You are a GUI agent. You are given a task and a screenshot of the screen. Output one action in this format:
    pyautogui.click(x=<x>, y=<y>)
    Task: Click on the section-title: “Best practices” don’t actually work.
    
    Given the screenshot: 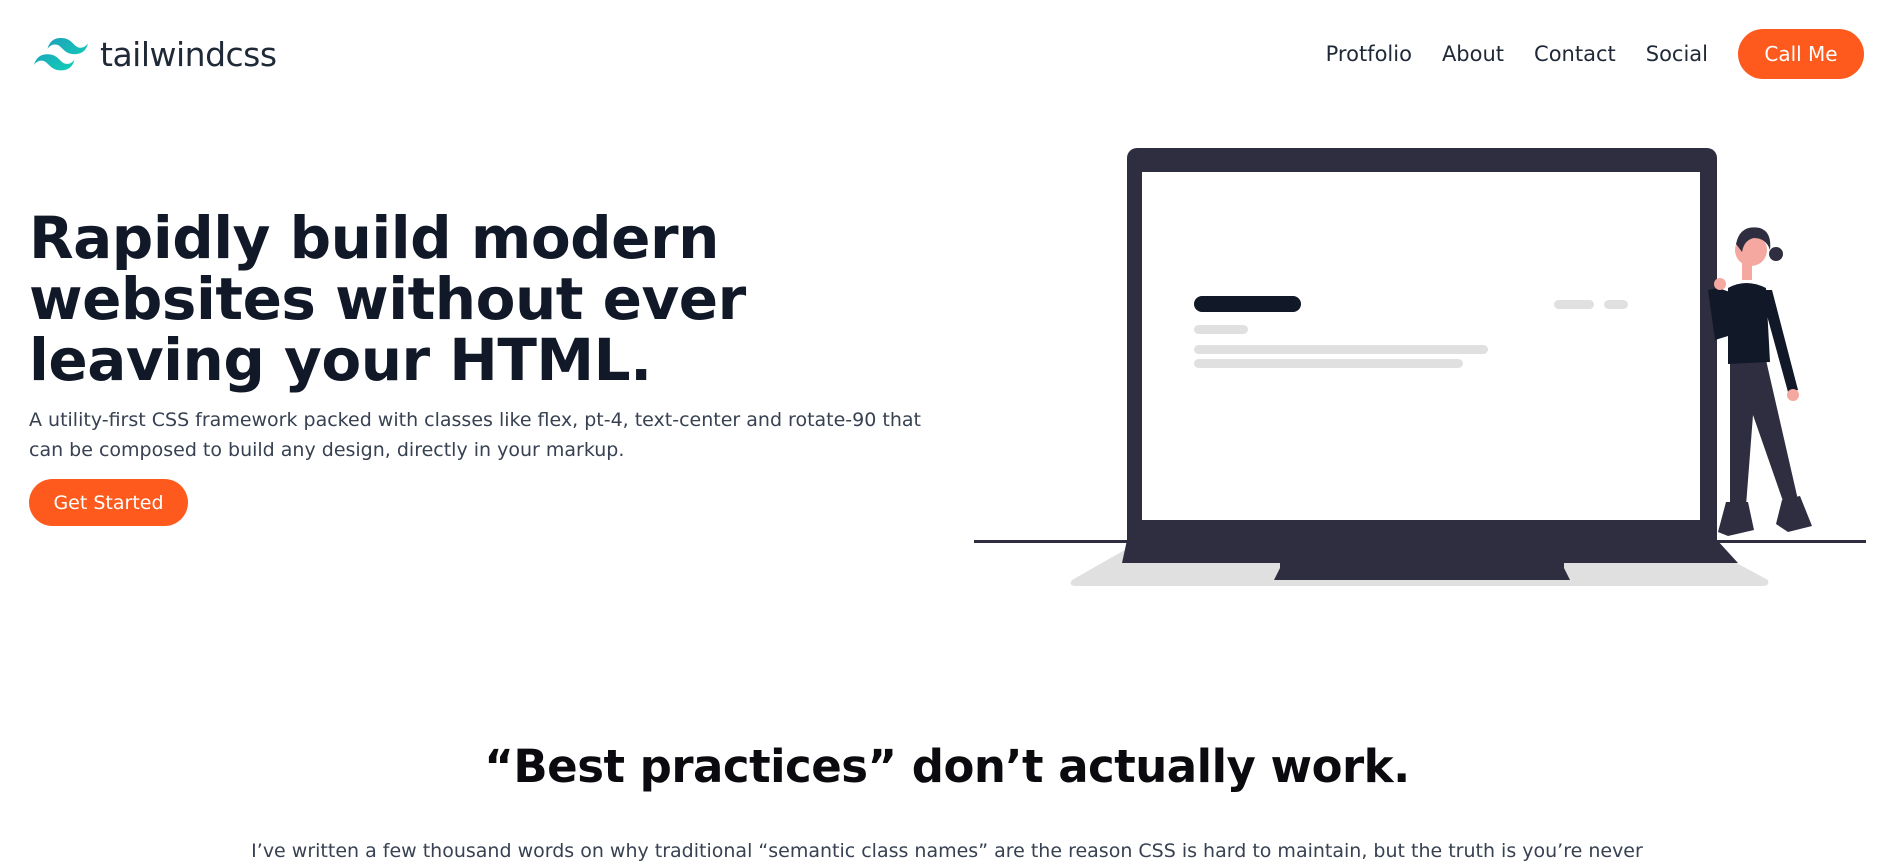 What is the action you would take?
    pyautogui.click(x=947, y=766)
    